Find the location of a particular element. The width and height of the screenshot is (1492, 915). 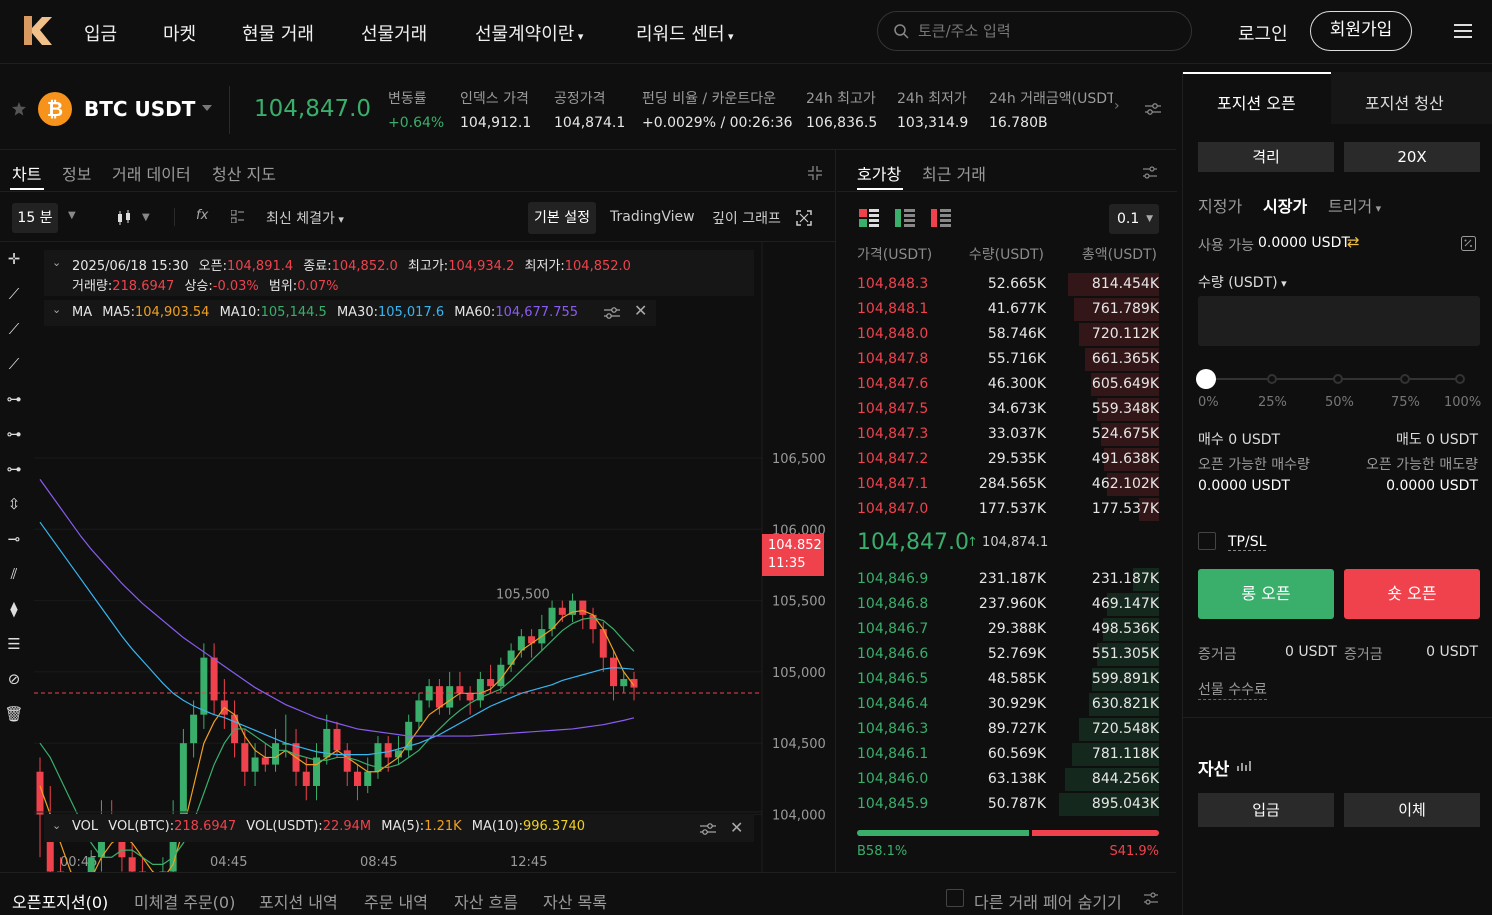

tradingview-button: TradingView is located at coordinates (652, 217).